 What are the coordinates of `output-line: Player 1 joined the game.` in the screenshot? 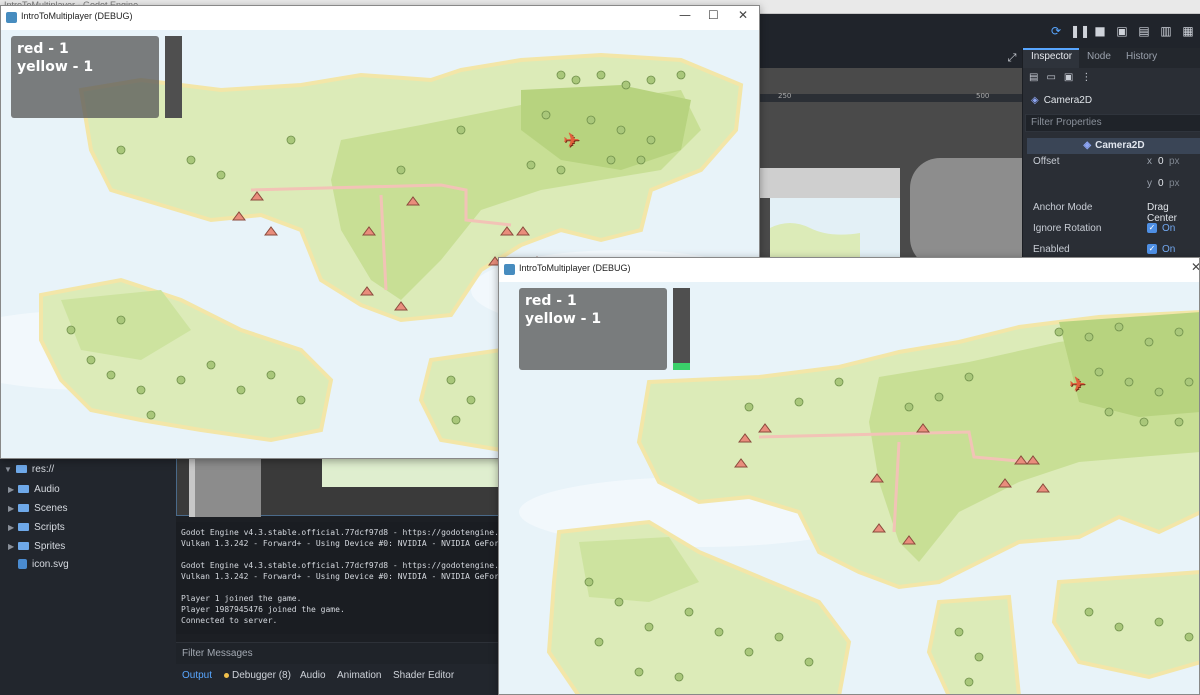 It's located at (241, 598).